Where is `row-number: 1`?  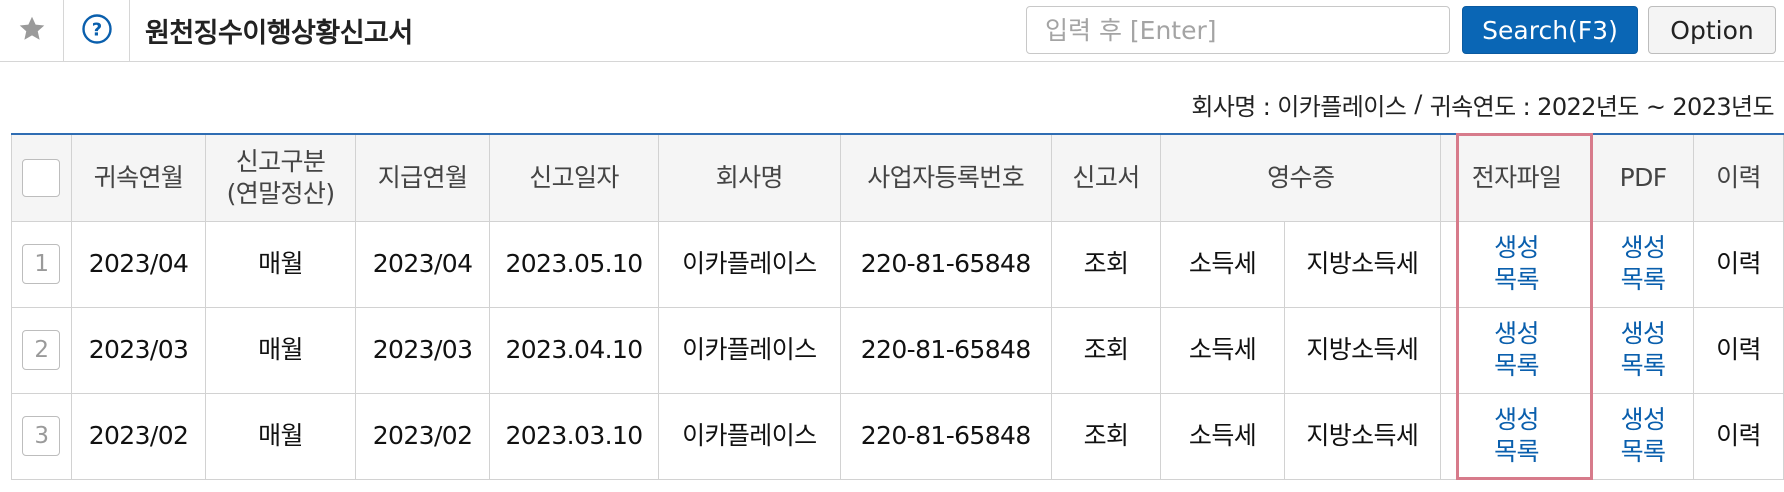 row-number: 1 is located at coordinates (41, 264).